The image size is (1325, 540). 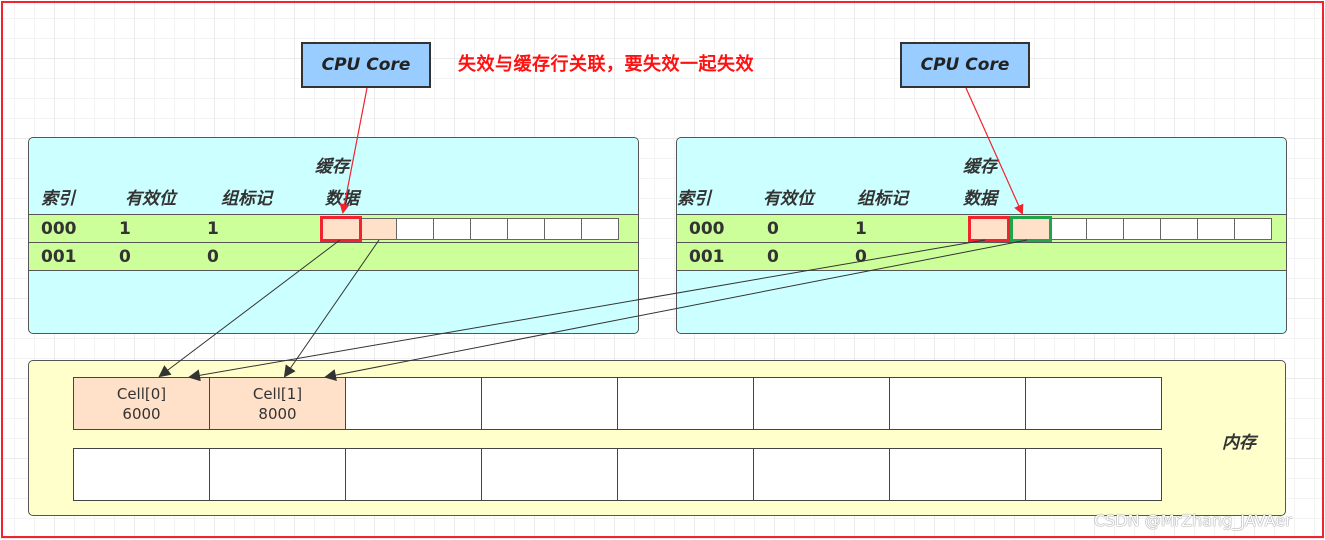 I want to click on memory-label: 内存, so click(x=1239, y=443).